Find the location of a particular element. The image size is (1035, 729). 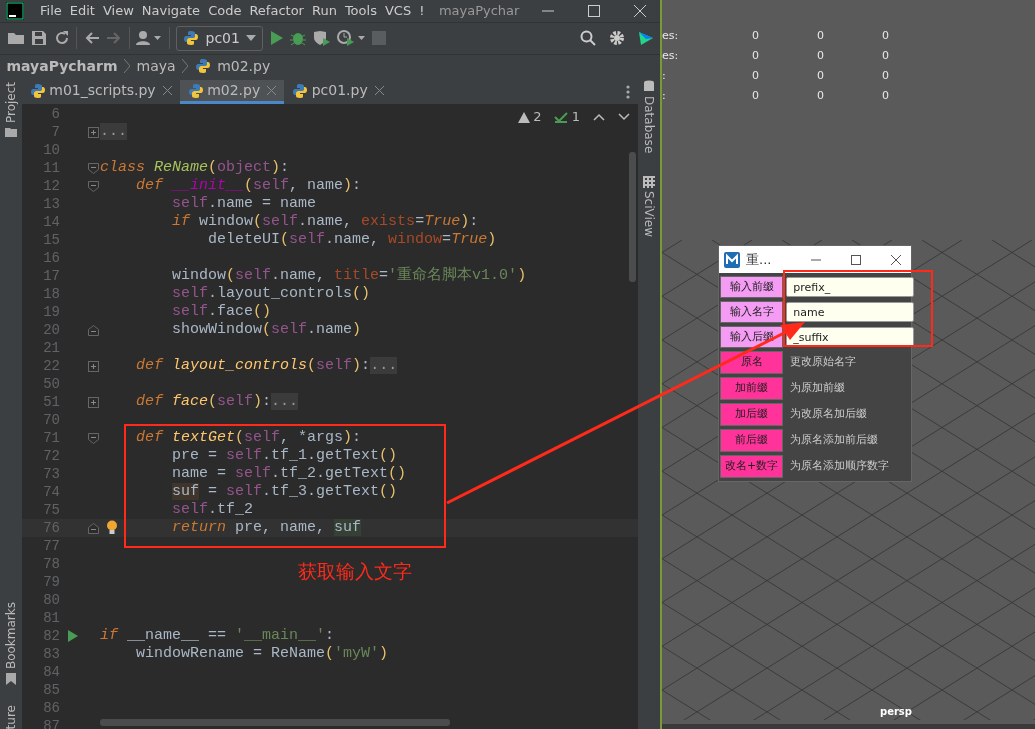

menu-item: Refactor is located at coordinates (276, 11).